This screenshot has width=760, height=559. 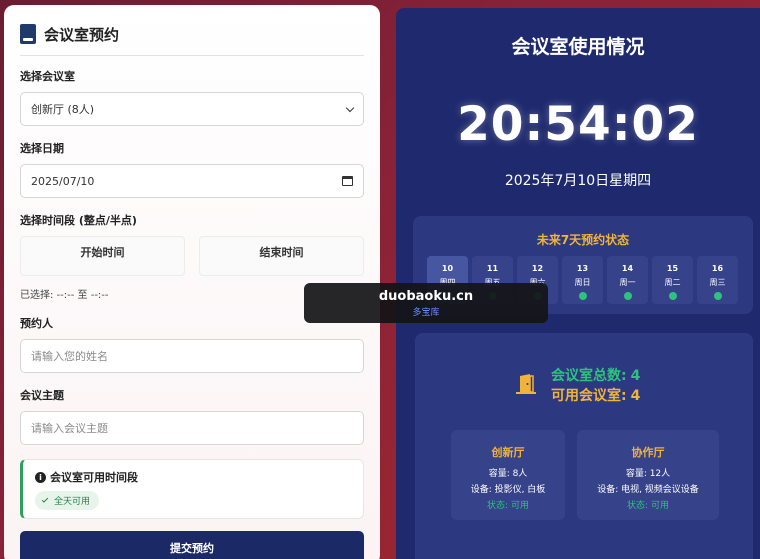 What do you see at coordinates (635, 376) in the screenshot?
I see `total-rooms-value: 4` at bounding box center [635, 376].